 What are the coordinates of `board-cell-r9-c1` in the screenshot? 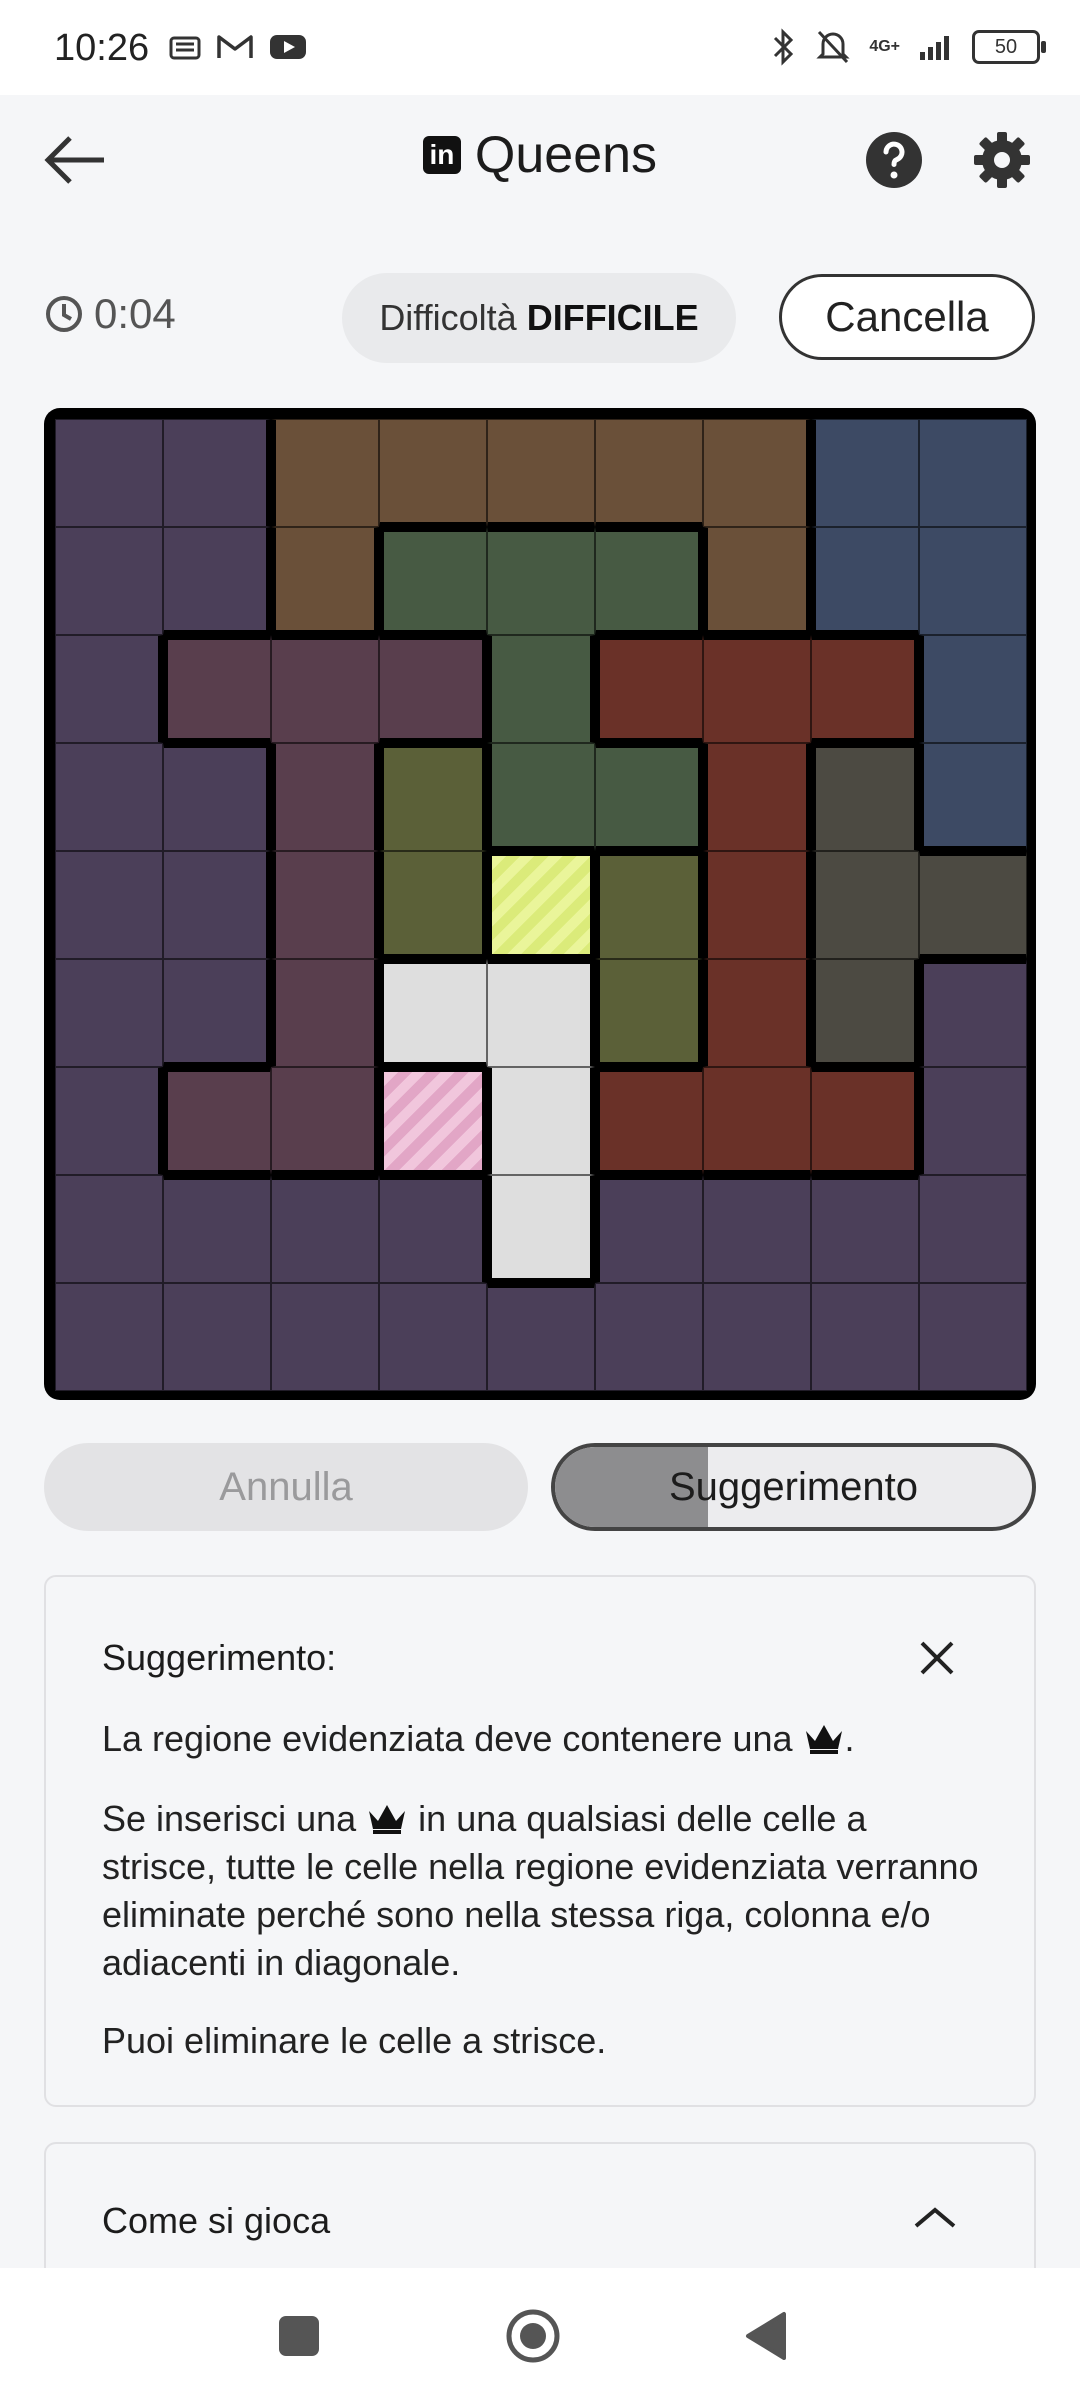 It's located at (109, 1337).